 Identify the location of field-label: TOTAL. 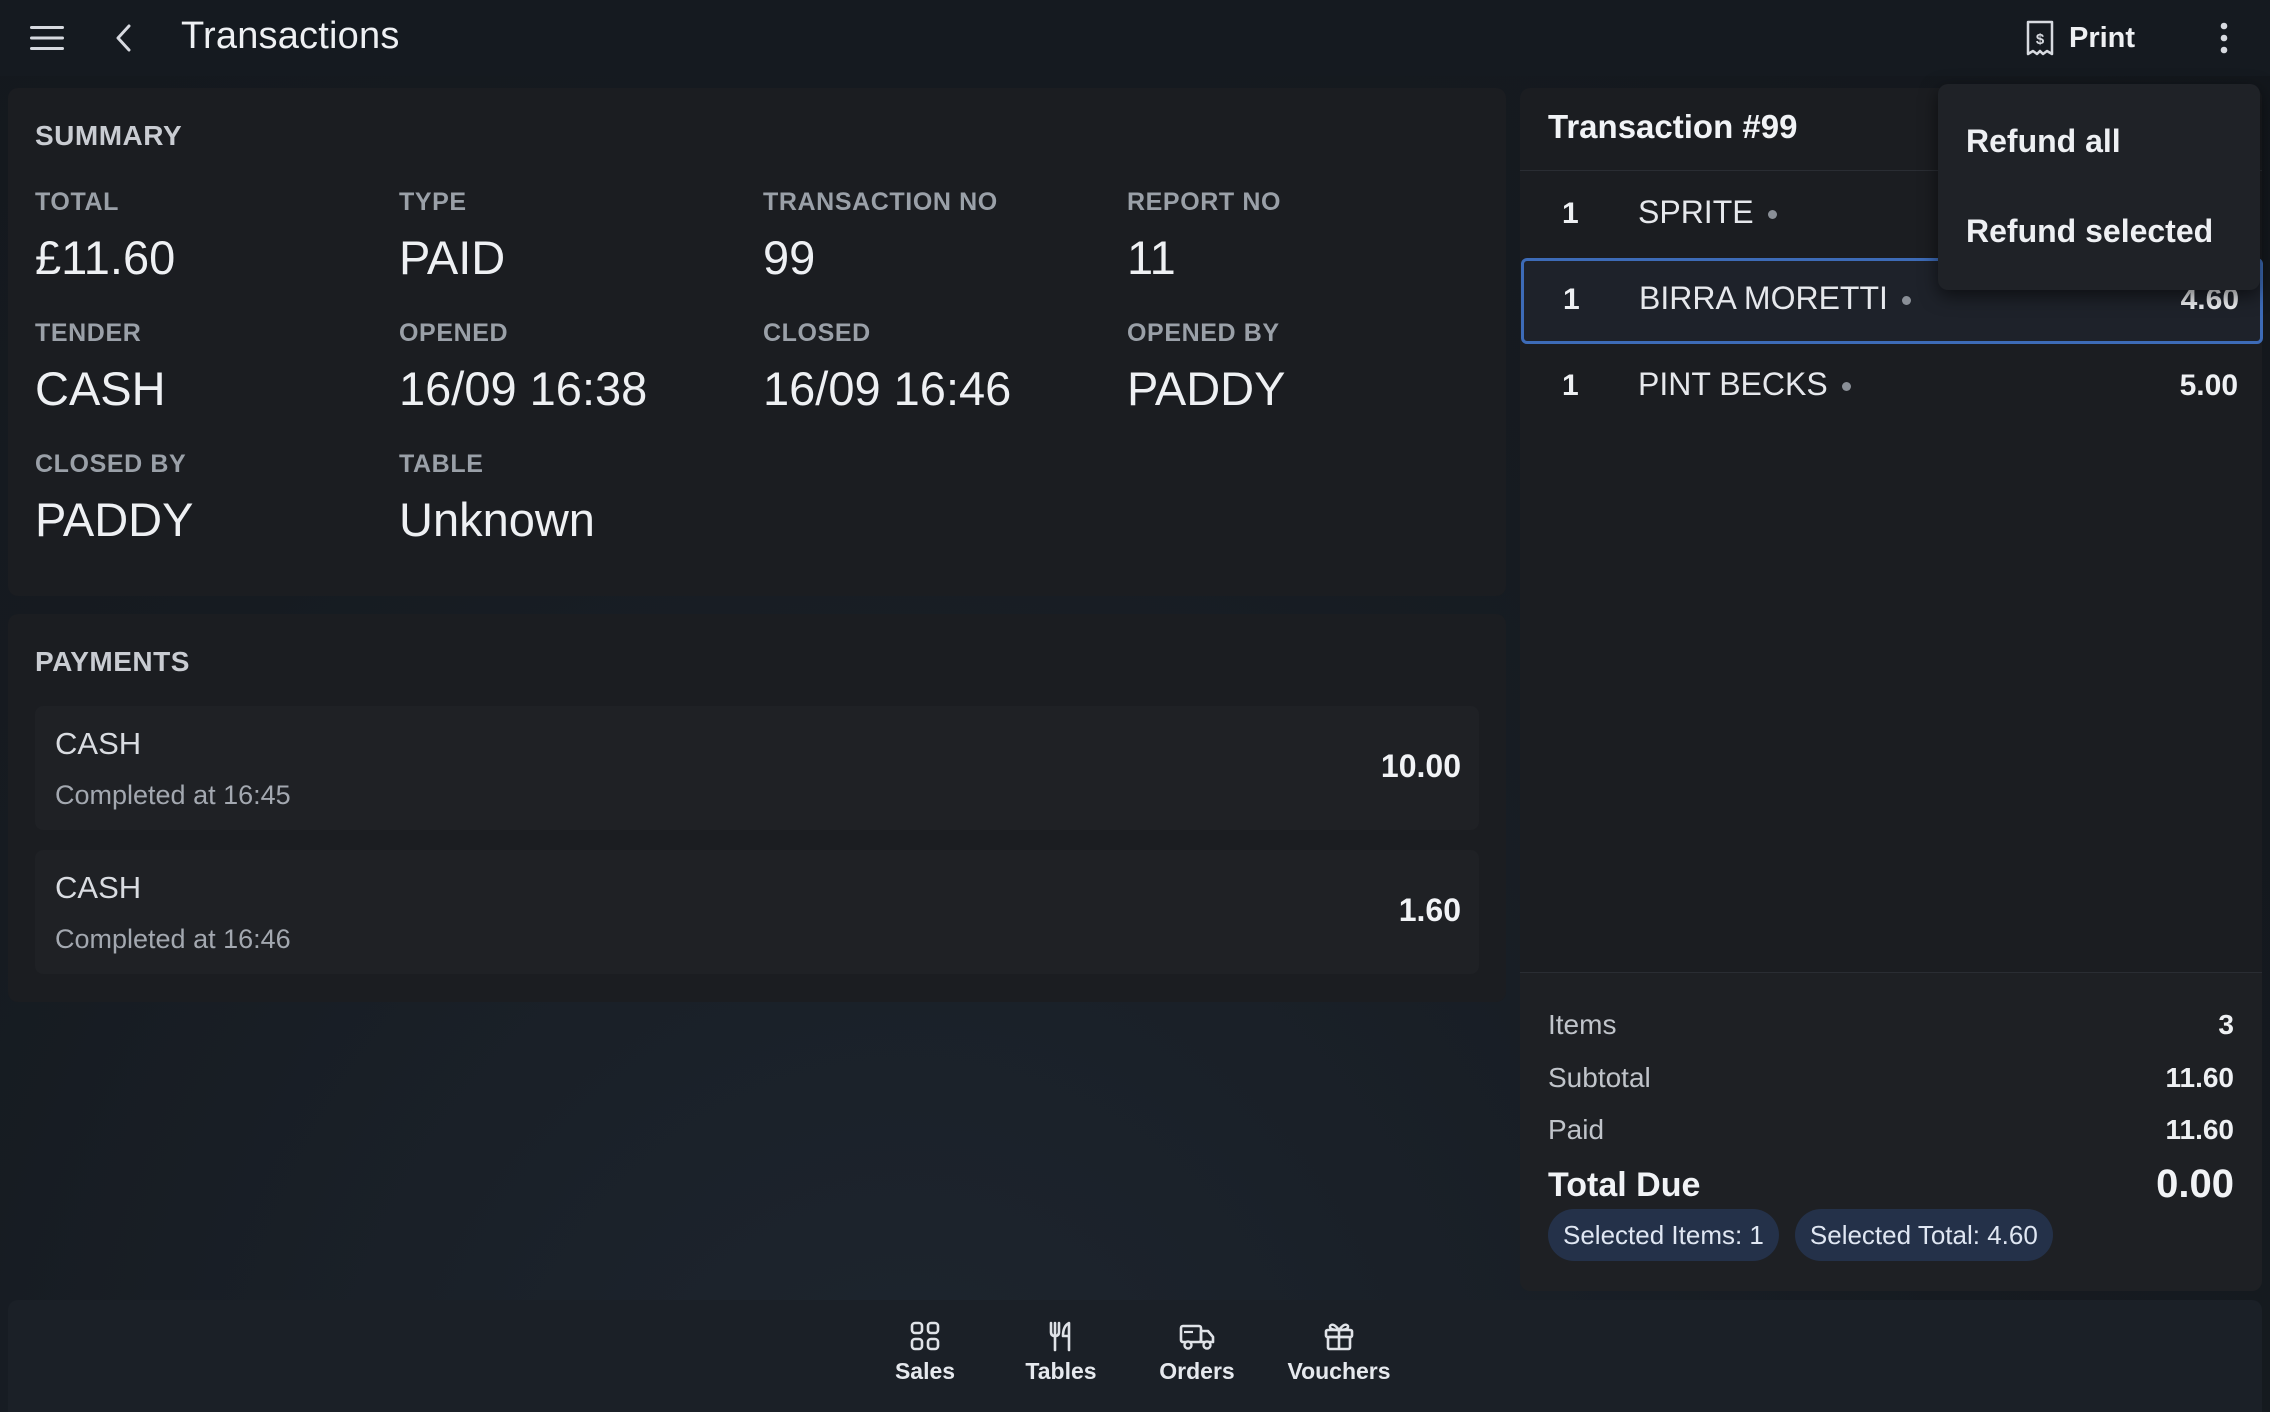
(77, 202).